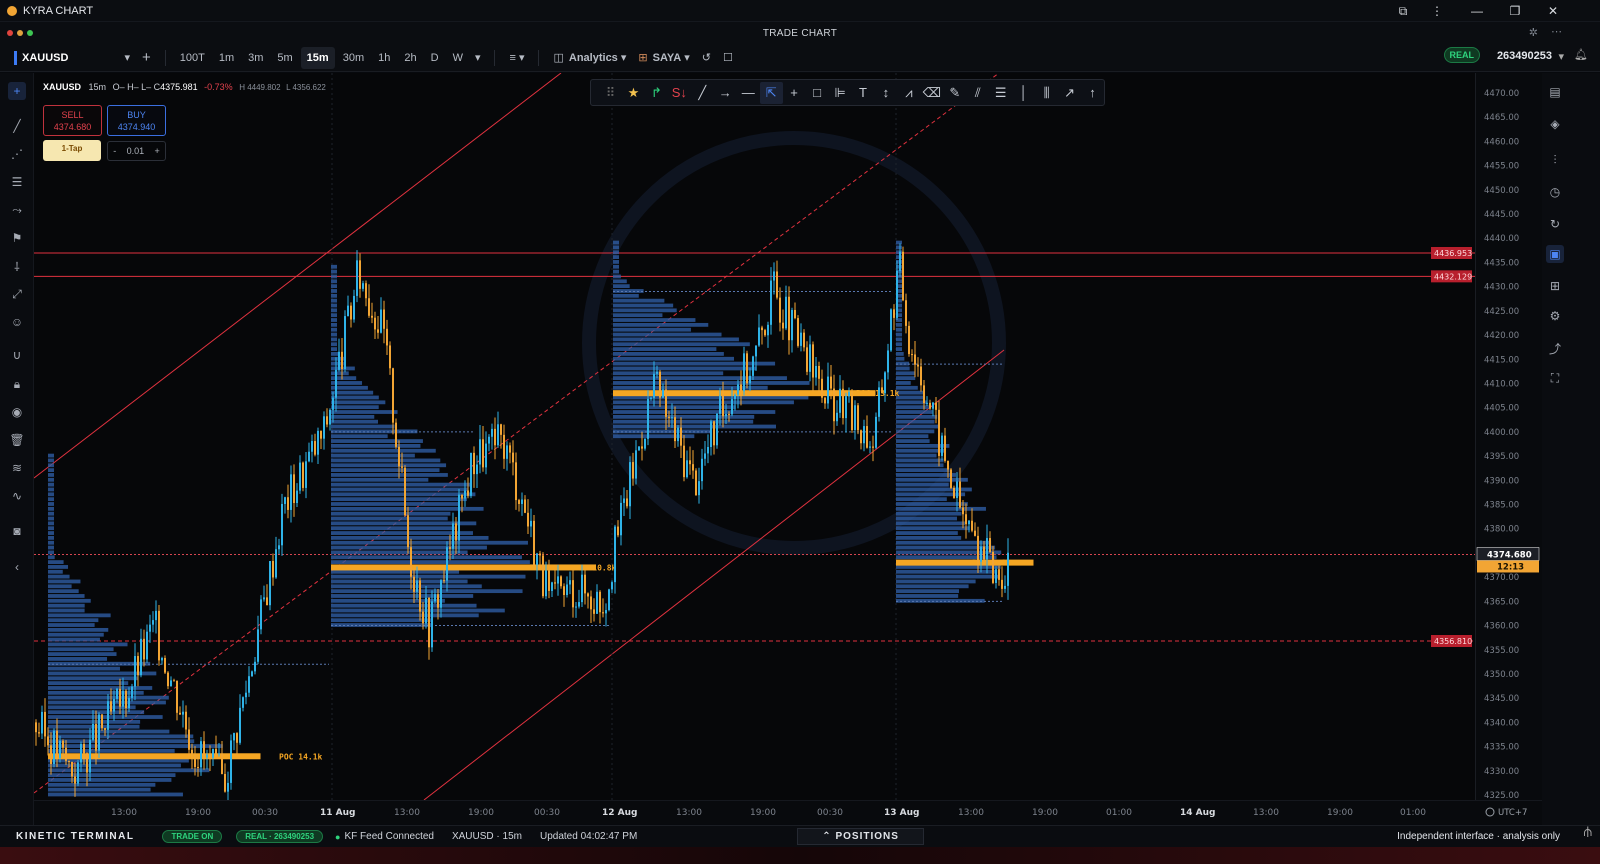 This screenshot has width=1600, height=864. I want to click on arrow-diagonal-icon: ↗, so click(1069, 93).